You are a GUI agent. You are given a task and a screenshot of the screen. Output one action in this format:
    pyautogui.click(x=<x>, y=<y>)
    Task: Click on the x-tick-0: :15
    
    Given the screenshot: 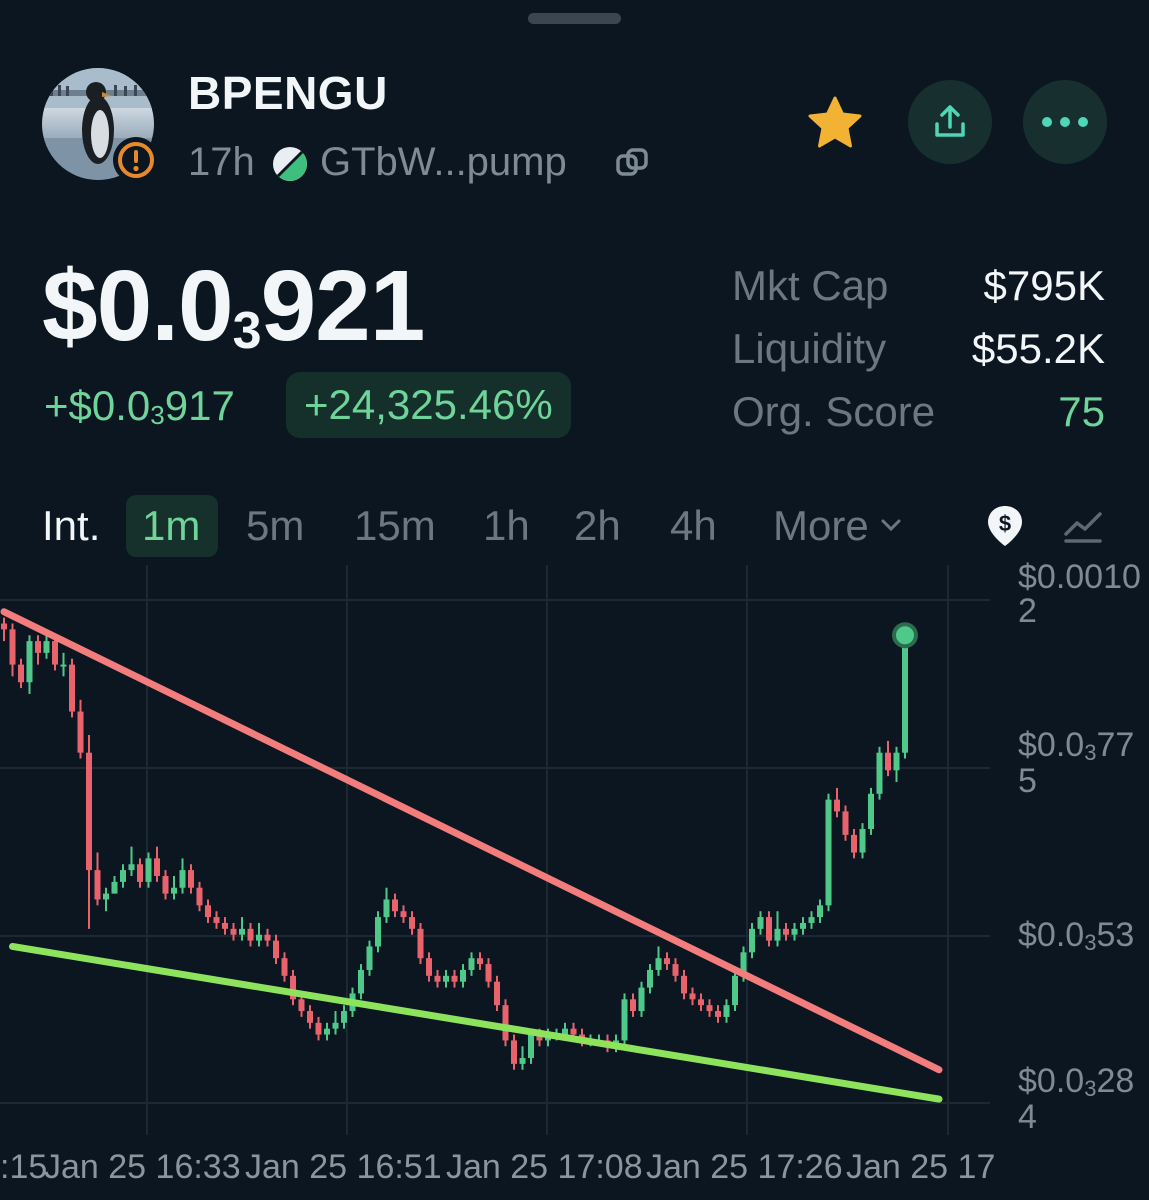 What is the action you would take?
    pyautogui.click(x=24, y=1167)
    